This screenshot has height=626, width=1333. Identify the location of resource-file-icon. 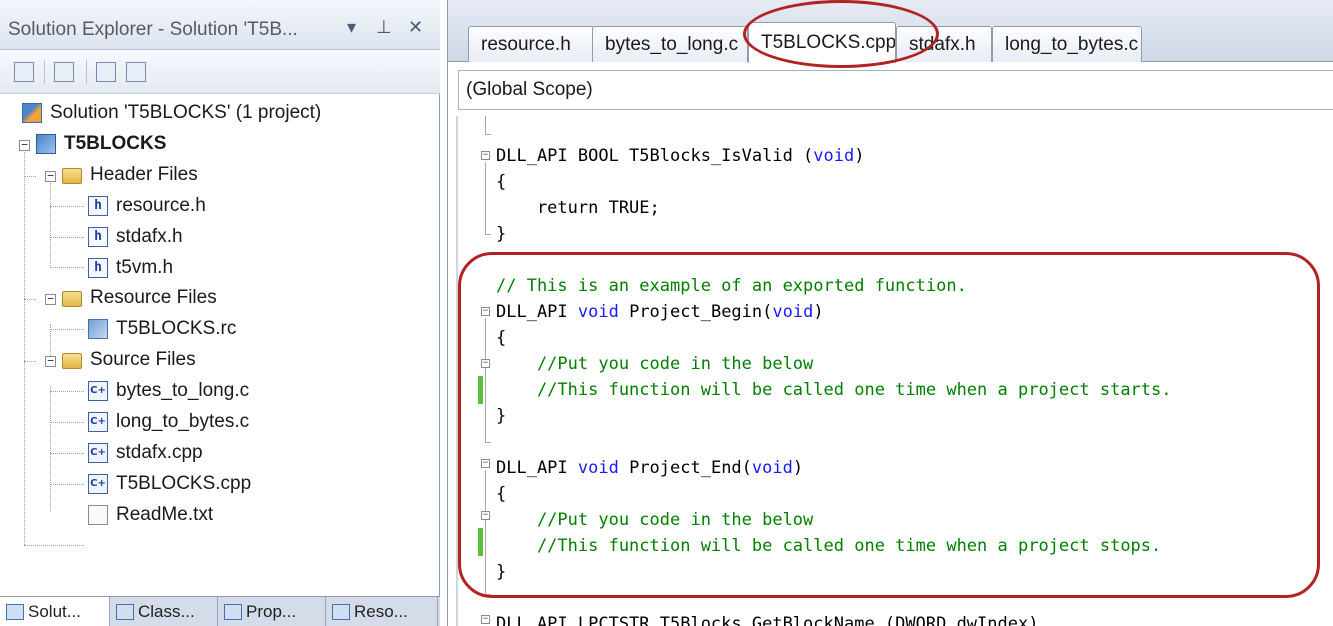
(98, 329).